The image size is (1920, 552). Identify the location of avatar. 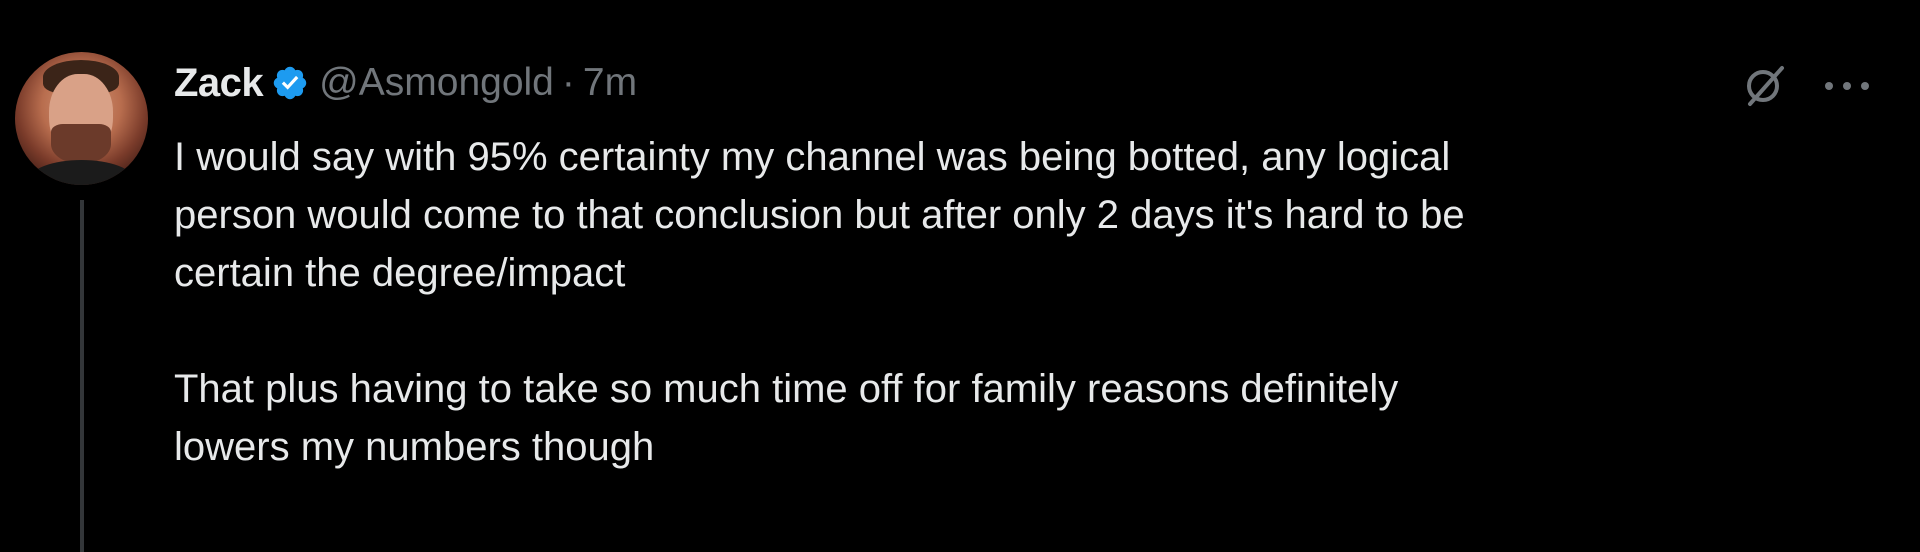
(81, 118).